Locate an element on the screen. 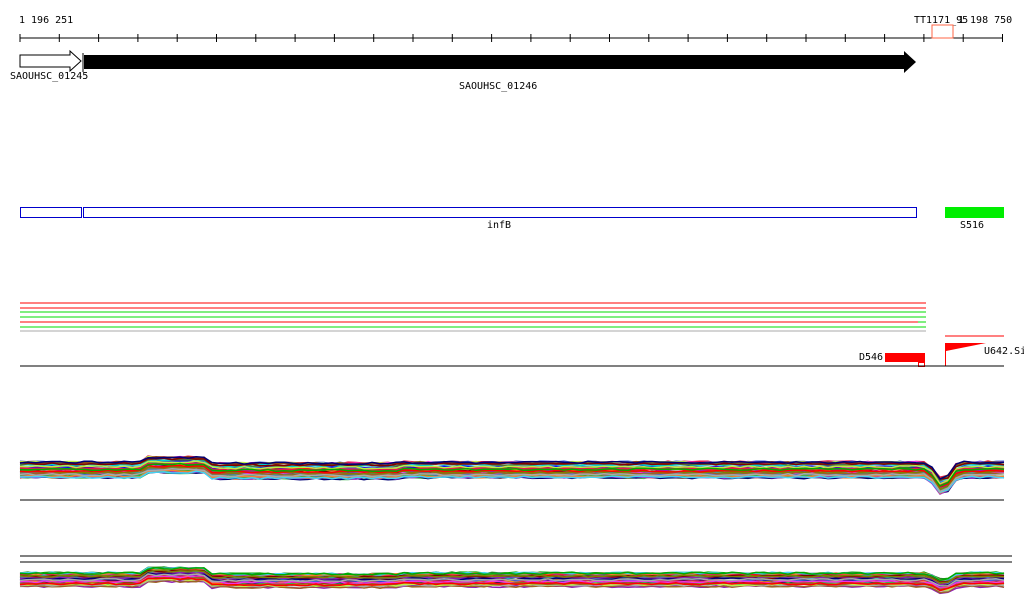 The image size is (1024, 611). ruler-marker-label: TT1171_95 is located at coordinates (941, 20).